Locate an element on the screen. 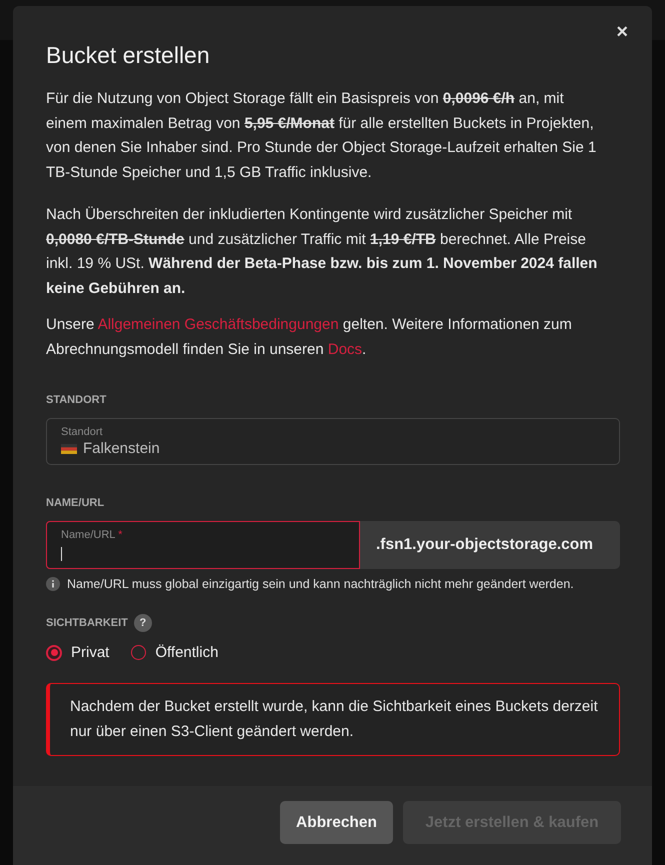 The width and height of the screenshot is (665, 865). radio-label: Privat is located at coordinates (90, 652).